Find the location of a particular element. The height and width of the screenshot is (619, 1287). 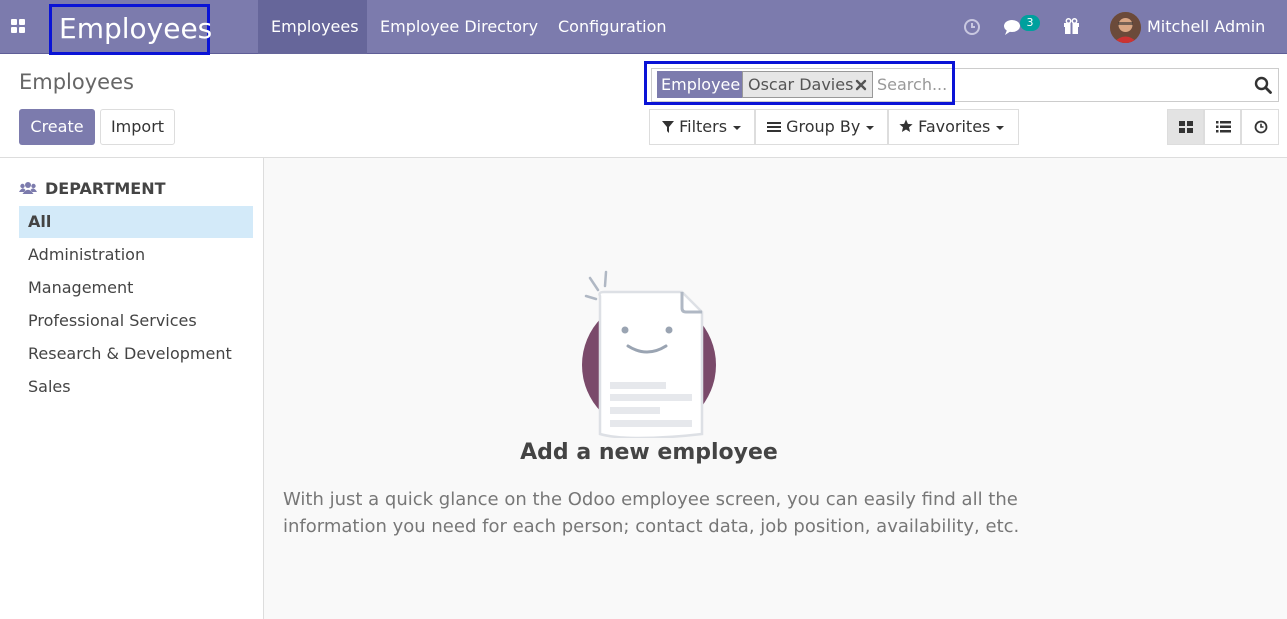

sidebar-item-professional-services: Professional Services is located at coordinates (136, 321).